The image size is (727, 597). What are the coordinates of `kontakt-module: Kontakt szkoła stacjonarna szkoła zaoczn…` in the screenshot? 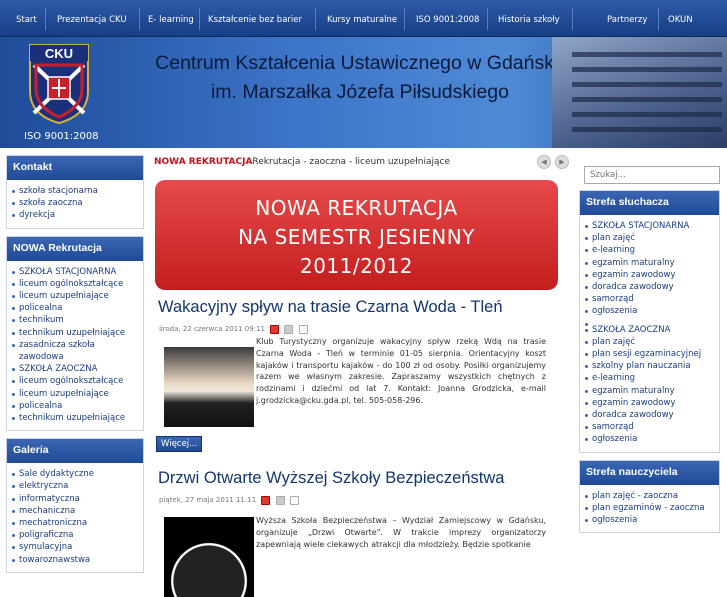 It's located at (75, 192).